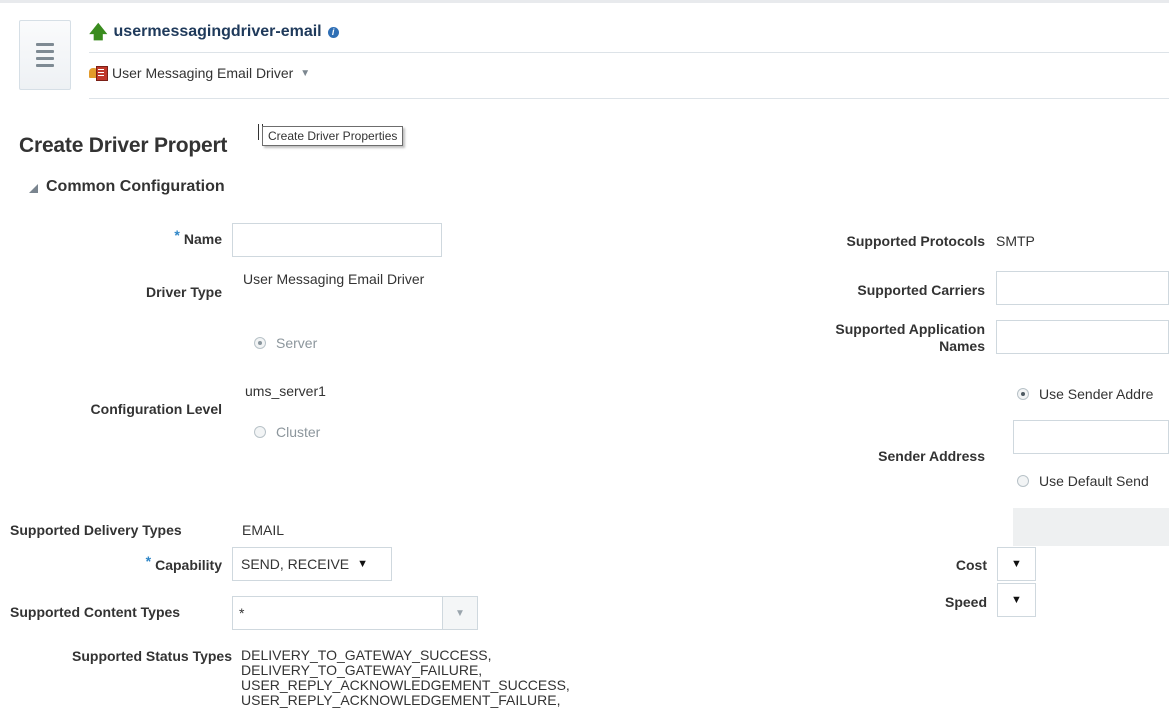 The height and width of the screenshot is (712, 1169). I want to click on email-driver-icon, so click(98, 73).